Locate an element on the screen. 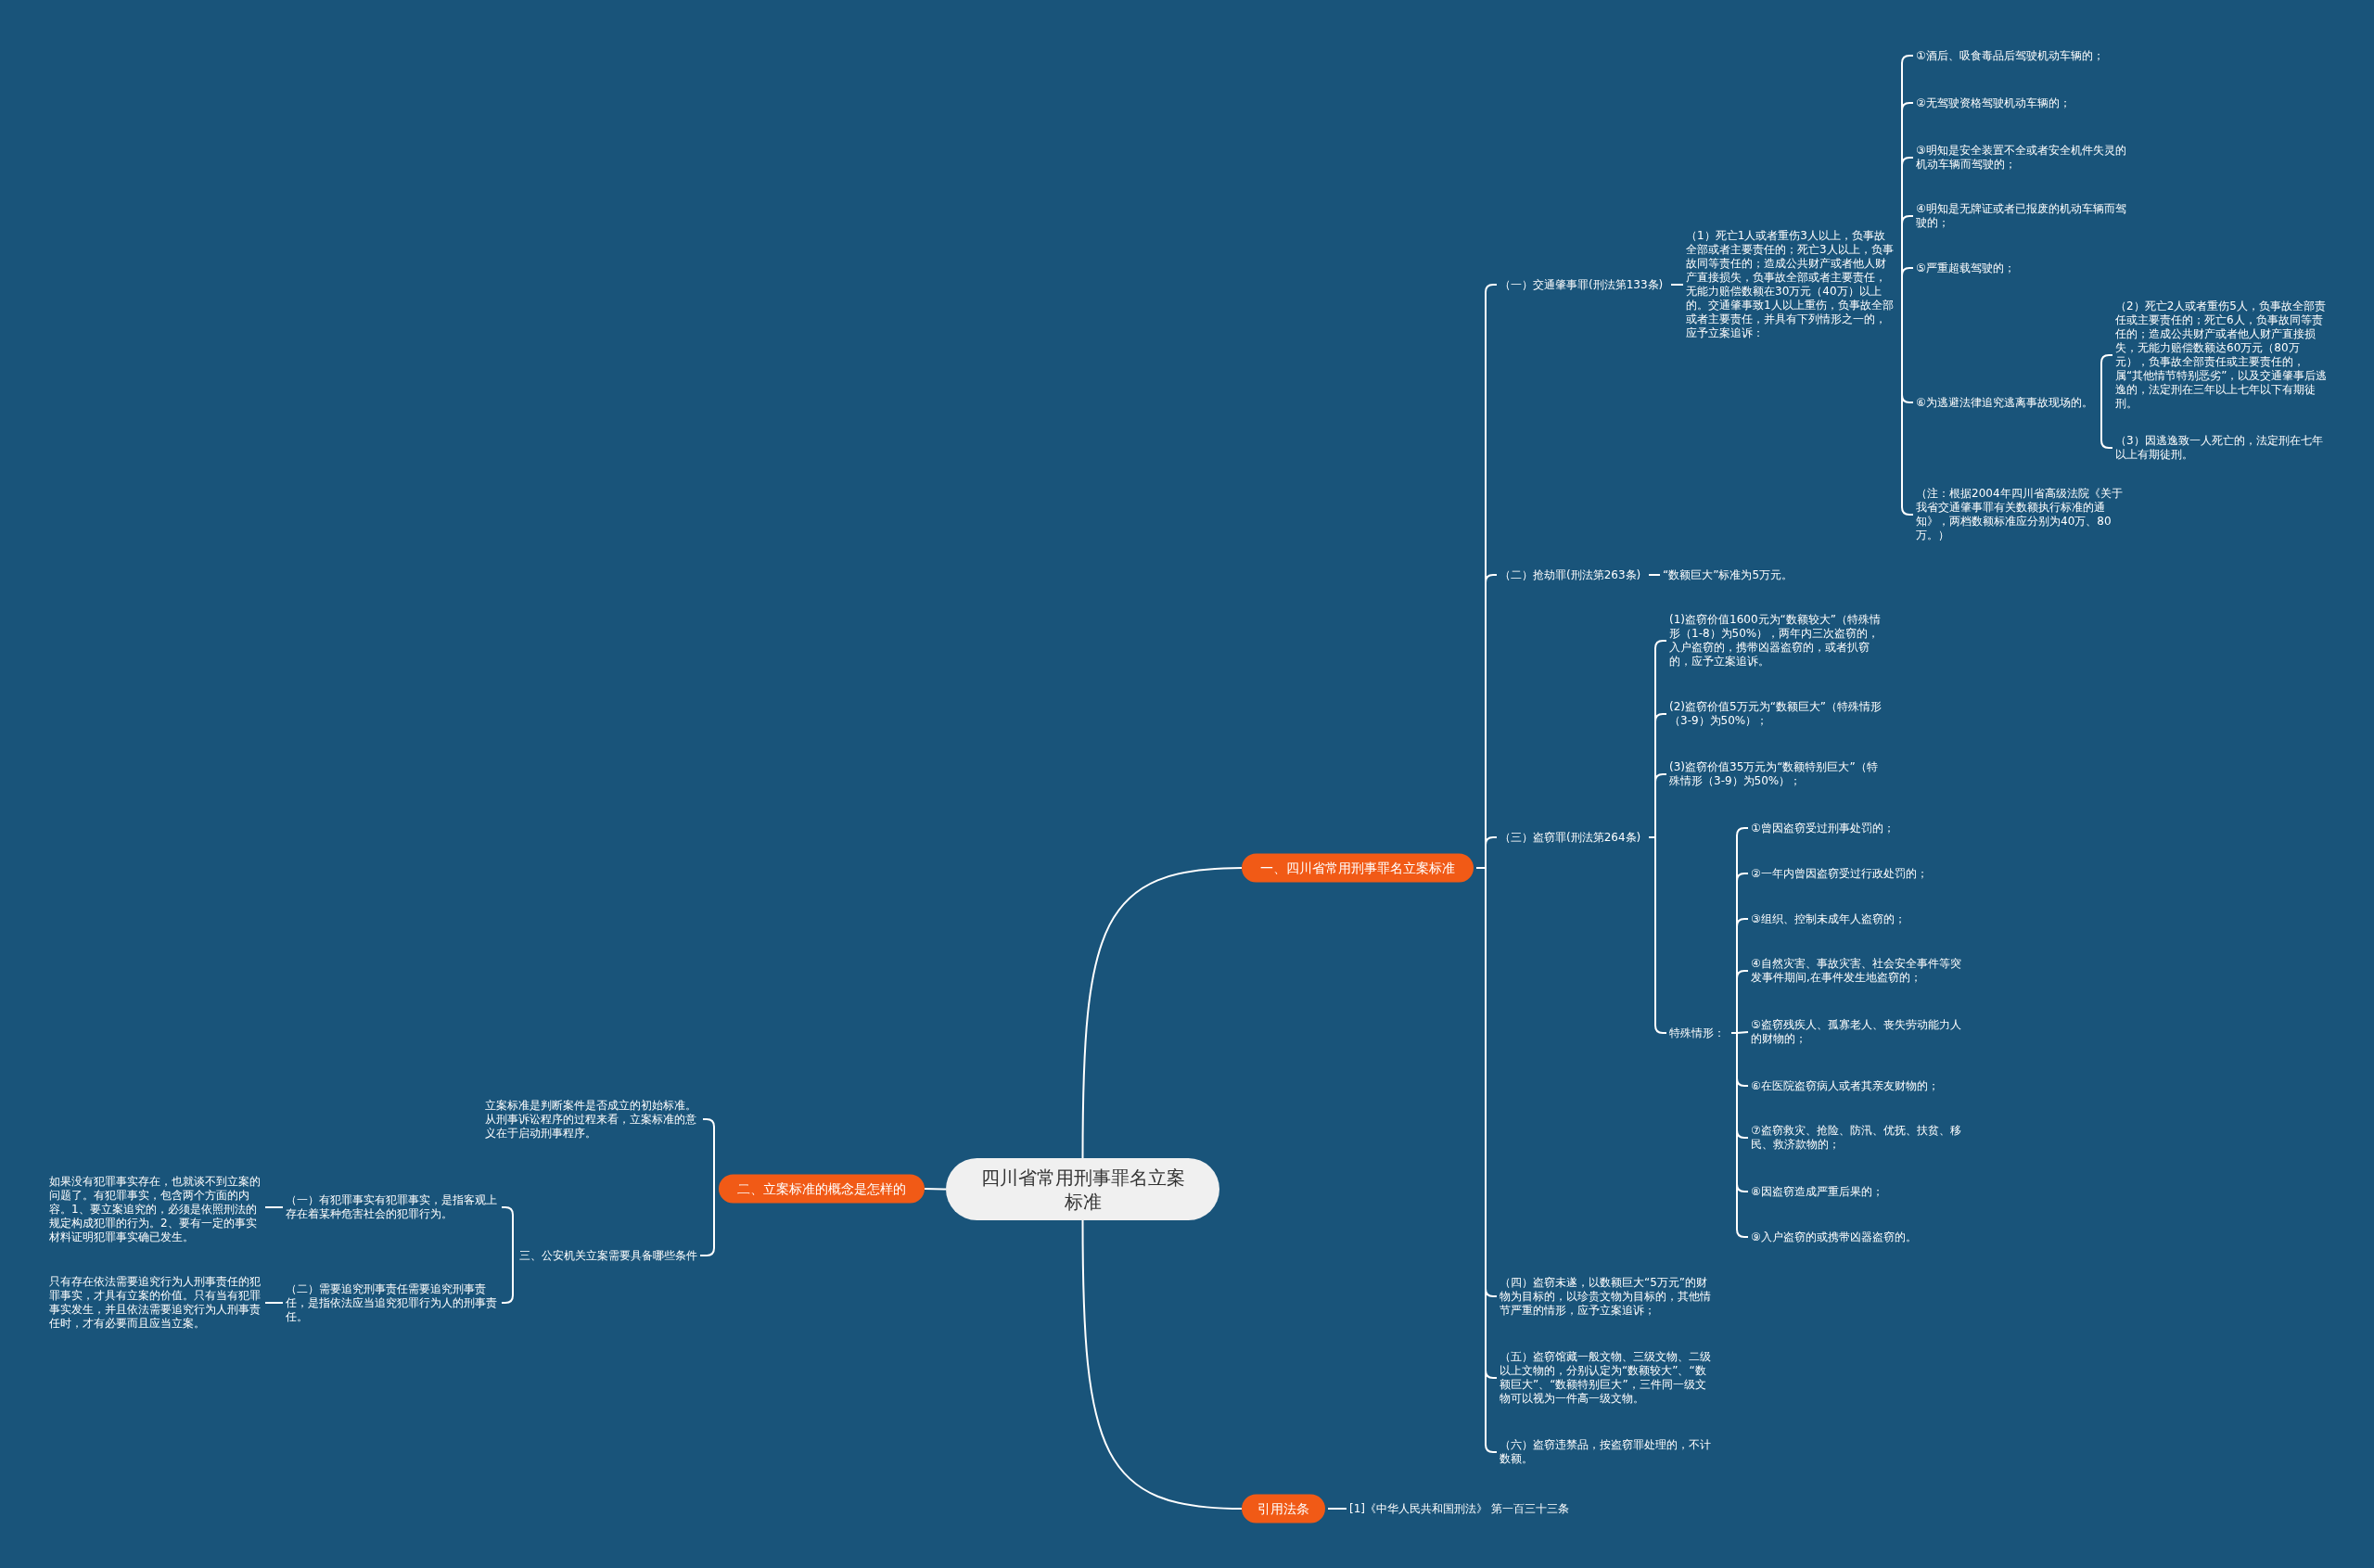 The image size is (2374, 1568). topic-label: （一）有犯罪事实有犯罪事实，是指客观上存在着某种危害社会的犯罪行为。 is located at coordinates (392, 1207).